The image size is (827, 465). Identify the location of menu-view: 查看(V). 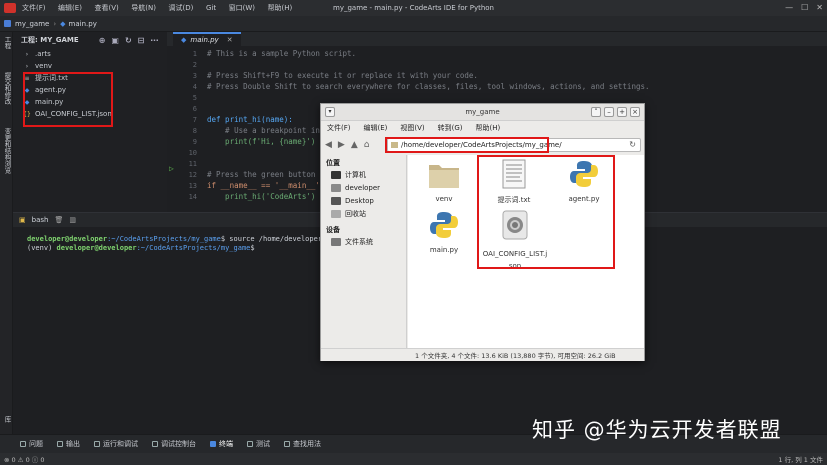
(106, 8).